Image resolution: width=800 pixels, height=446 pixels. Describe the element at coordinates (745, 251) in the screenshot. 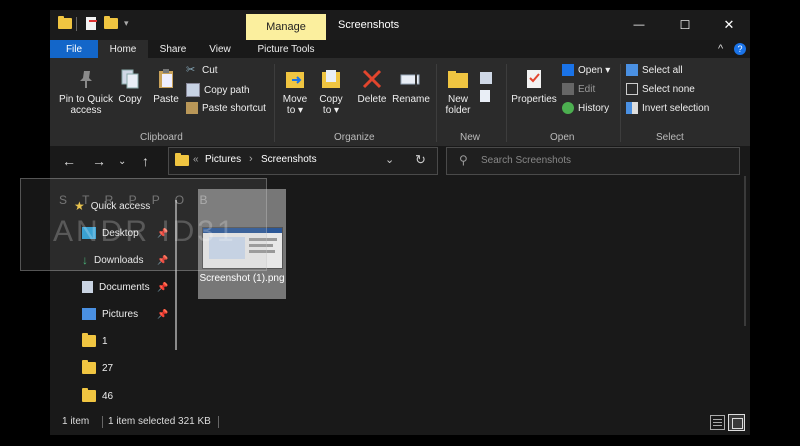

I see `content-scrollbar` at that location.